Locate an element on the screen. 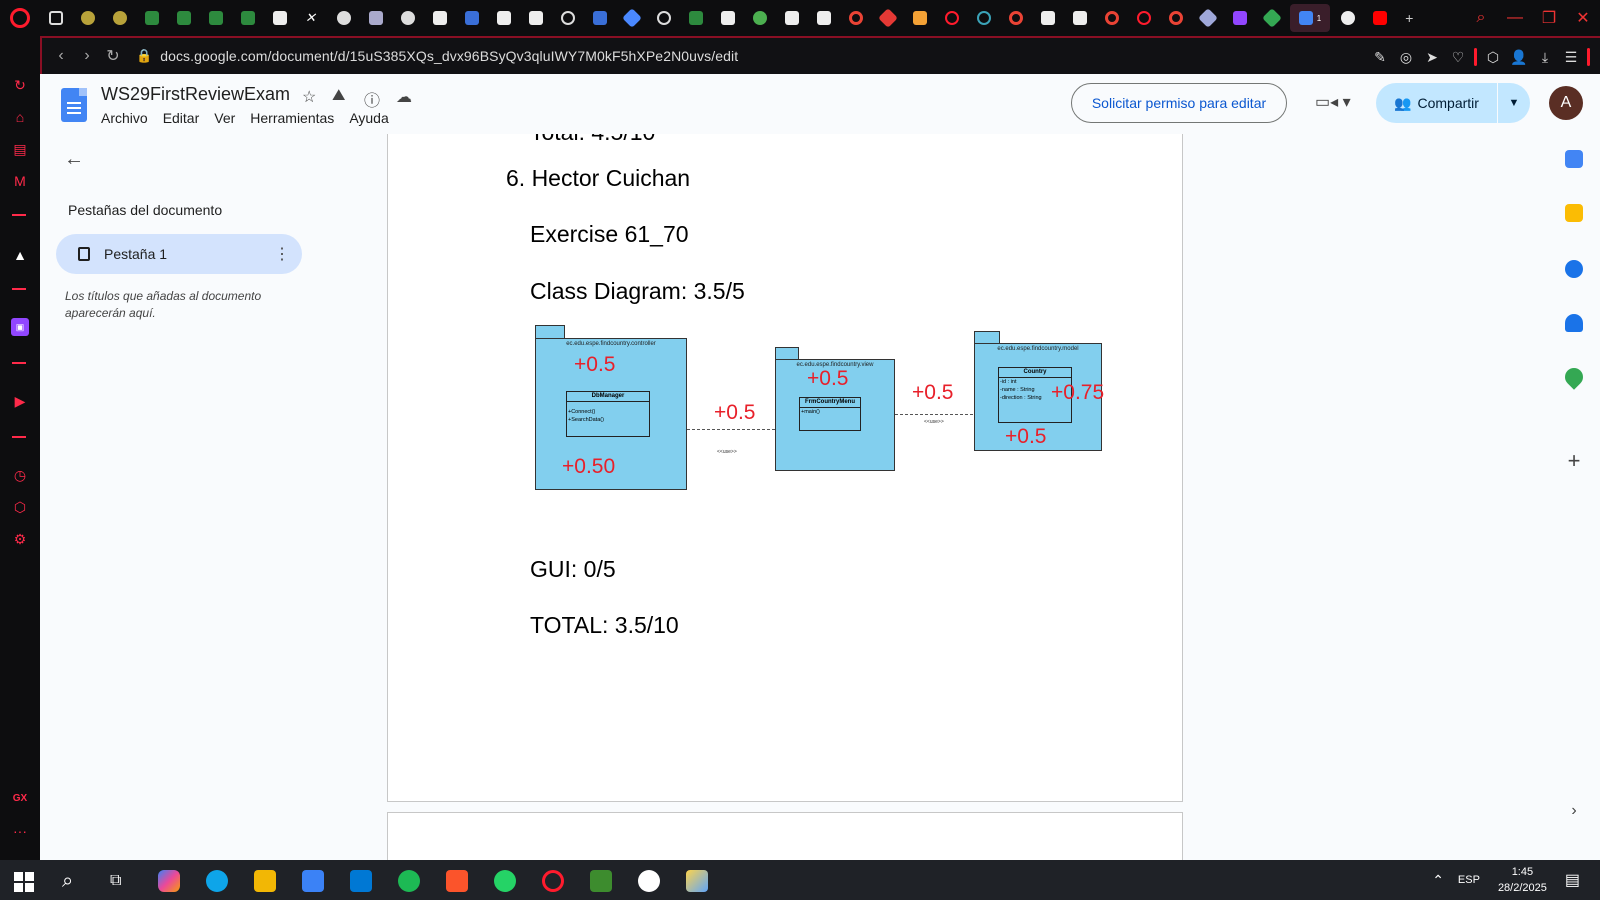  docs-logo-icon is located at coordinates (74, 105).